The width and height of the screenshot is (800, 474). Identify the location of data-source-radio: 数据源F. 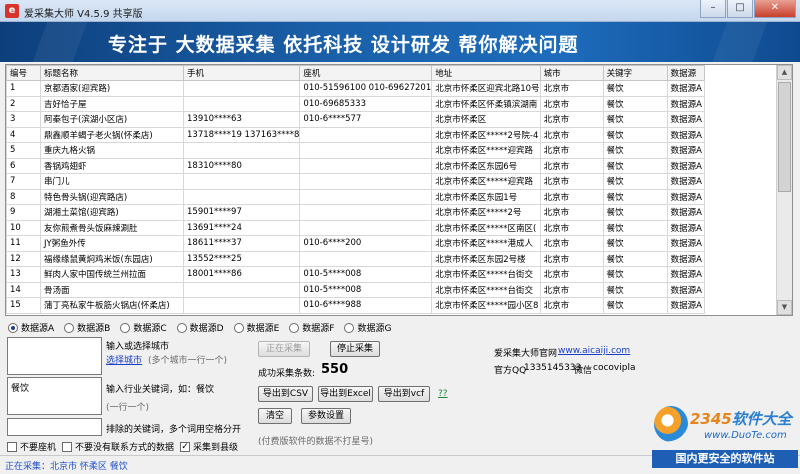
(311, 327).